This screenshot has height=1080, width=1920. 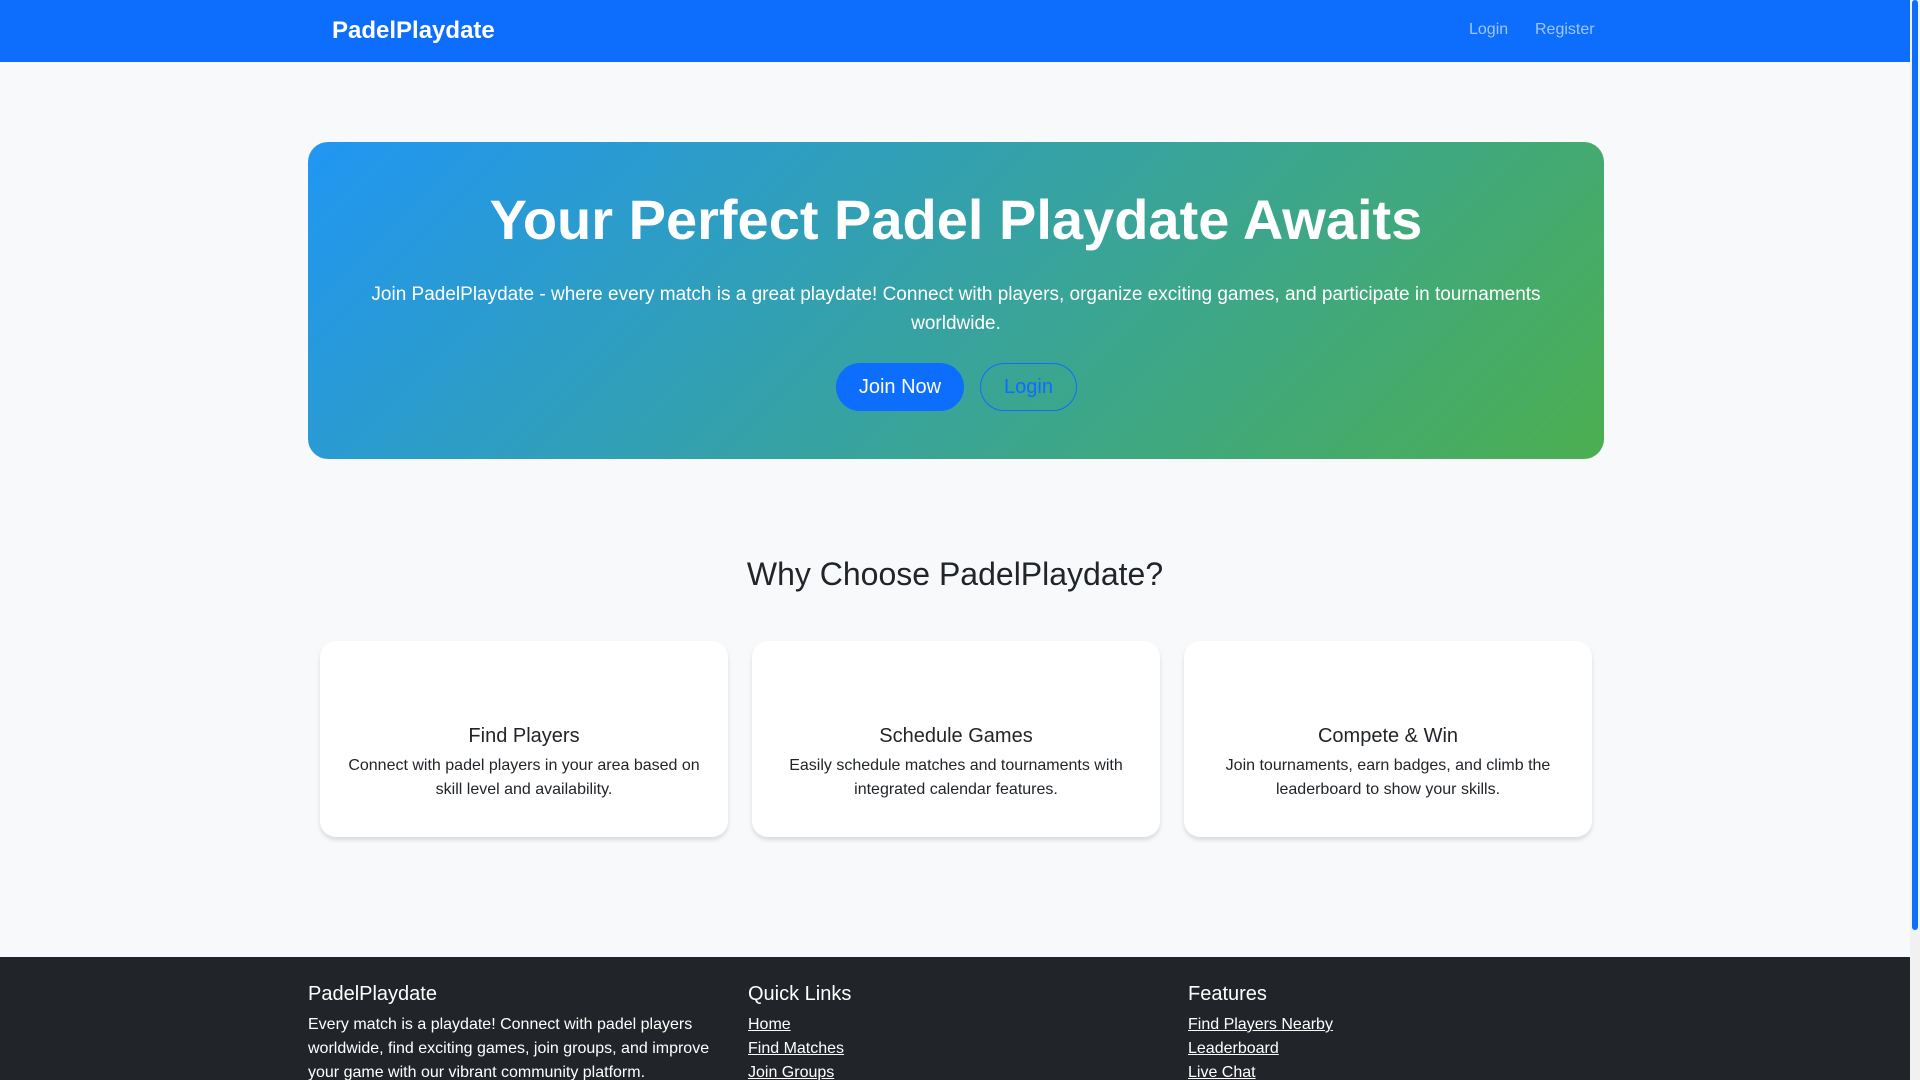 What do you see at coordinates (1398, 1049) in the screenshot?
I see `list-item: Leaderboard` at bounding box center [1398, 1049].